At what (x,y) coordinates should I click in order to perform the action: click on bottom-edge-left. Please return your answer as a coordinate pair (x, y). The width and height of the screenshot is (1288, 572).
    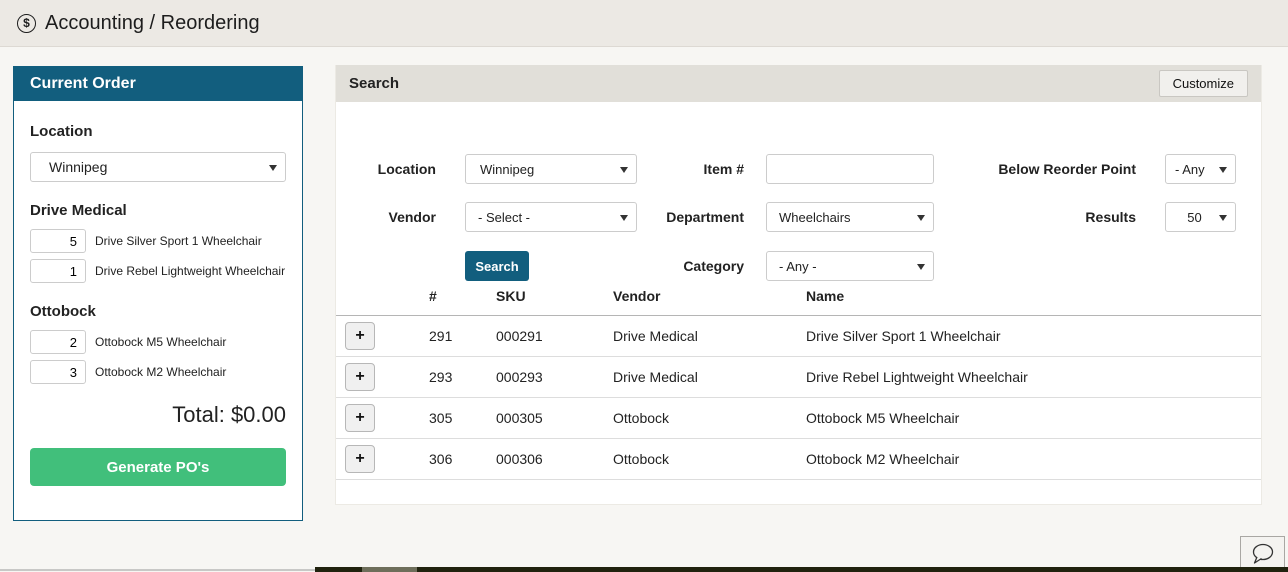
    Looking at the image, I should click on (157, 570).